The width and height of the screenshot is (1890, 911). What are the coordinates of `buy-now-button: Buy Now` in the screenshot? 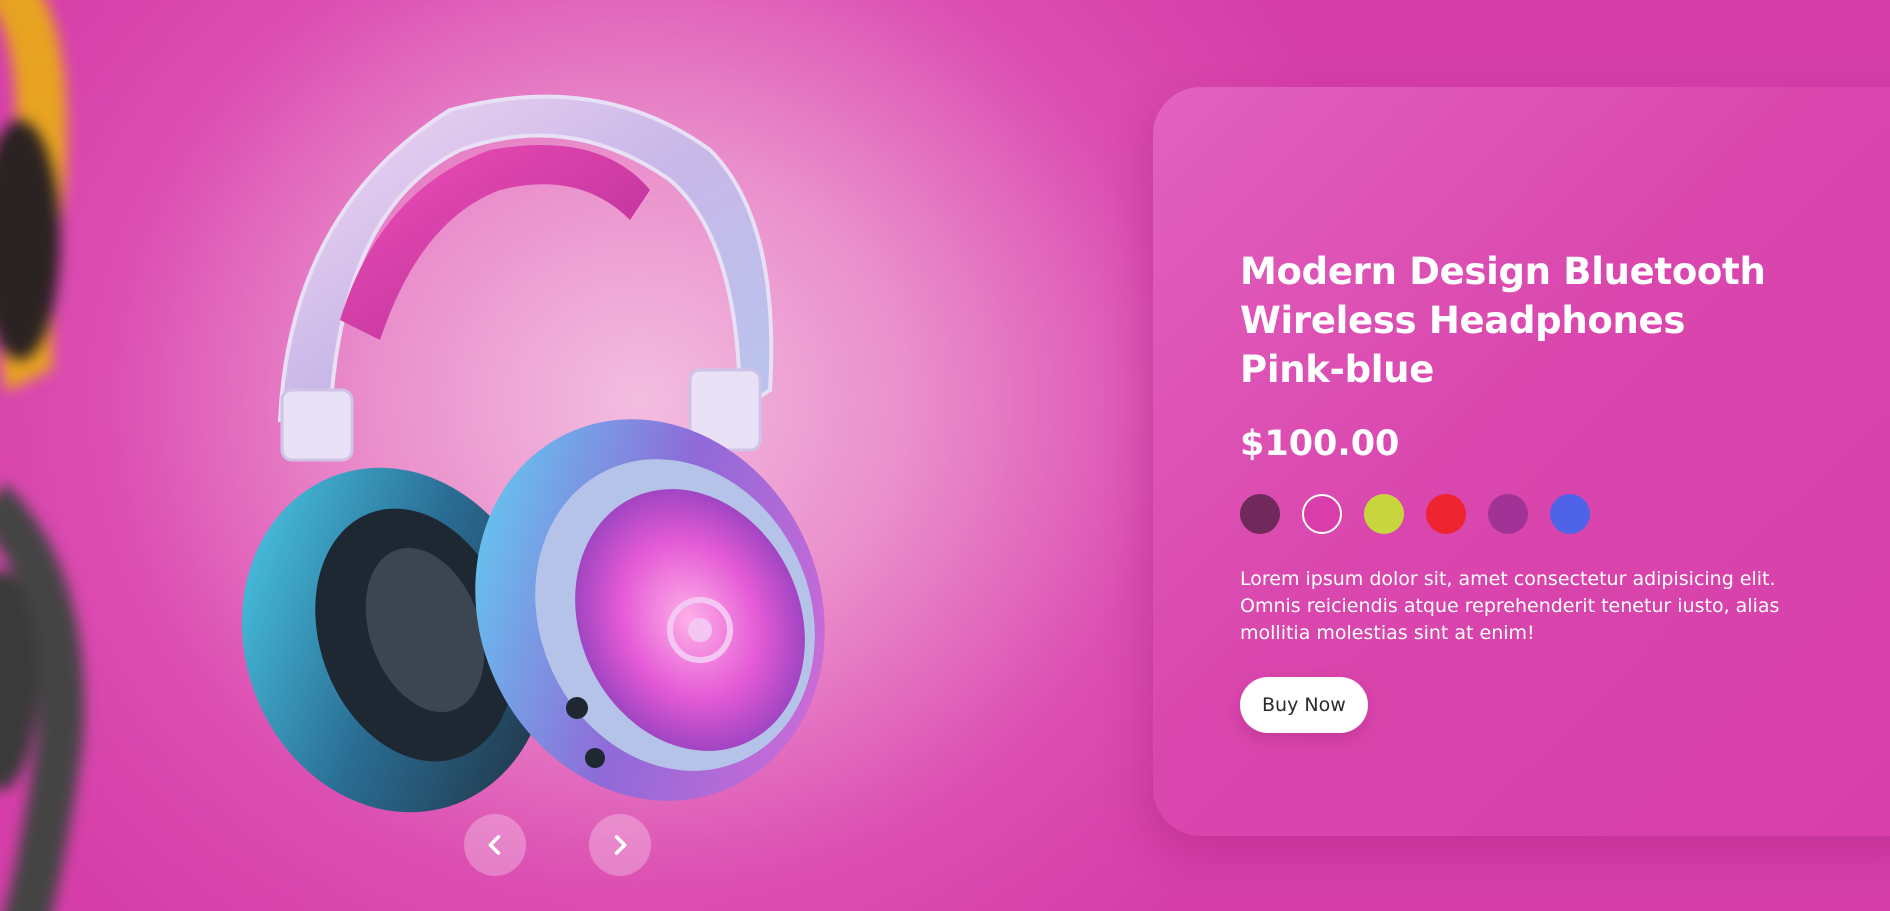 It's located at (1304, 705).